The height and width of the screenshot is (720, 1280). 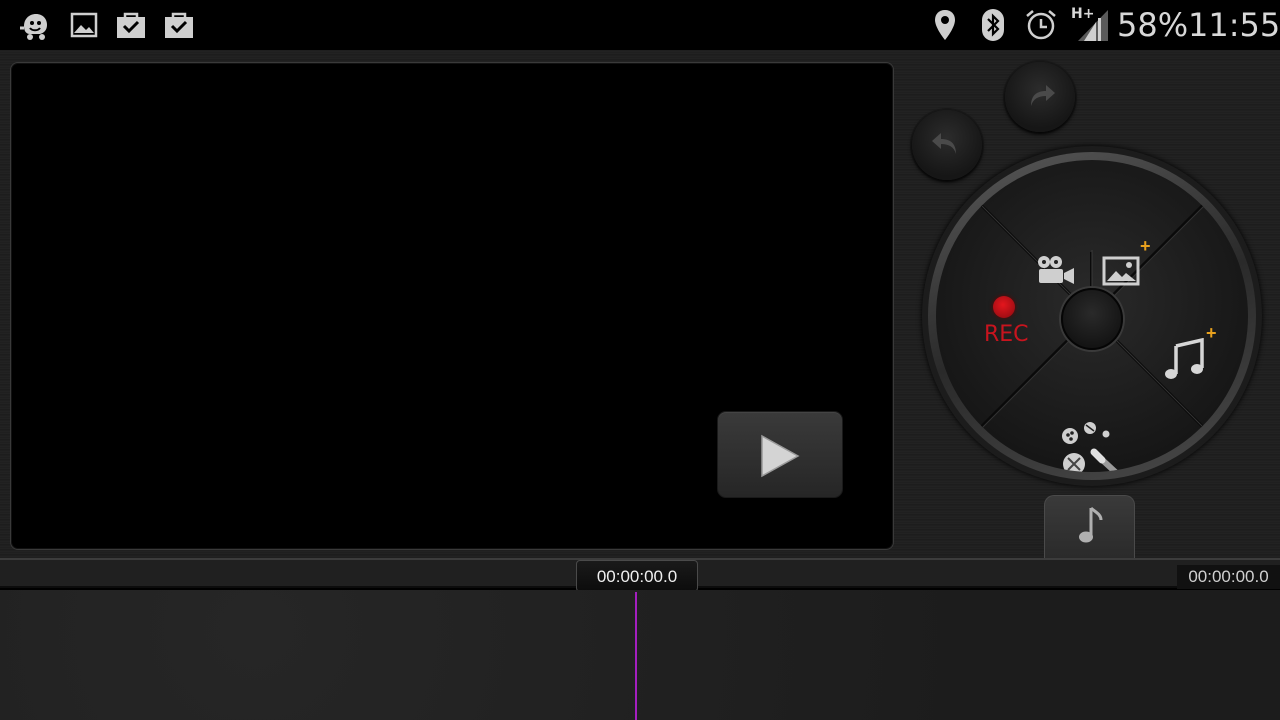 I want to click on effects-button, so click(x=1096, y=447).